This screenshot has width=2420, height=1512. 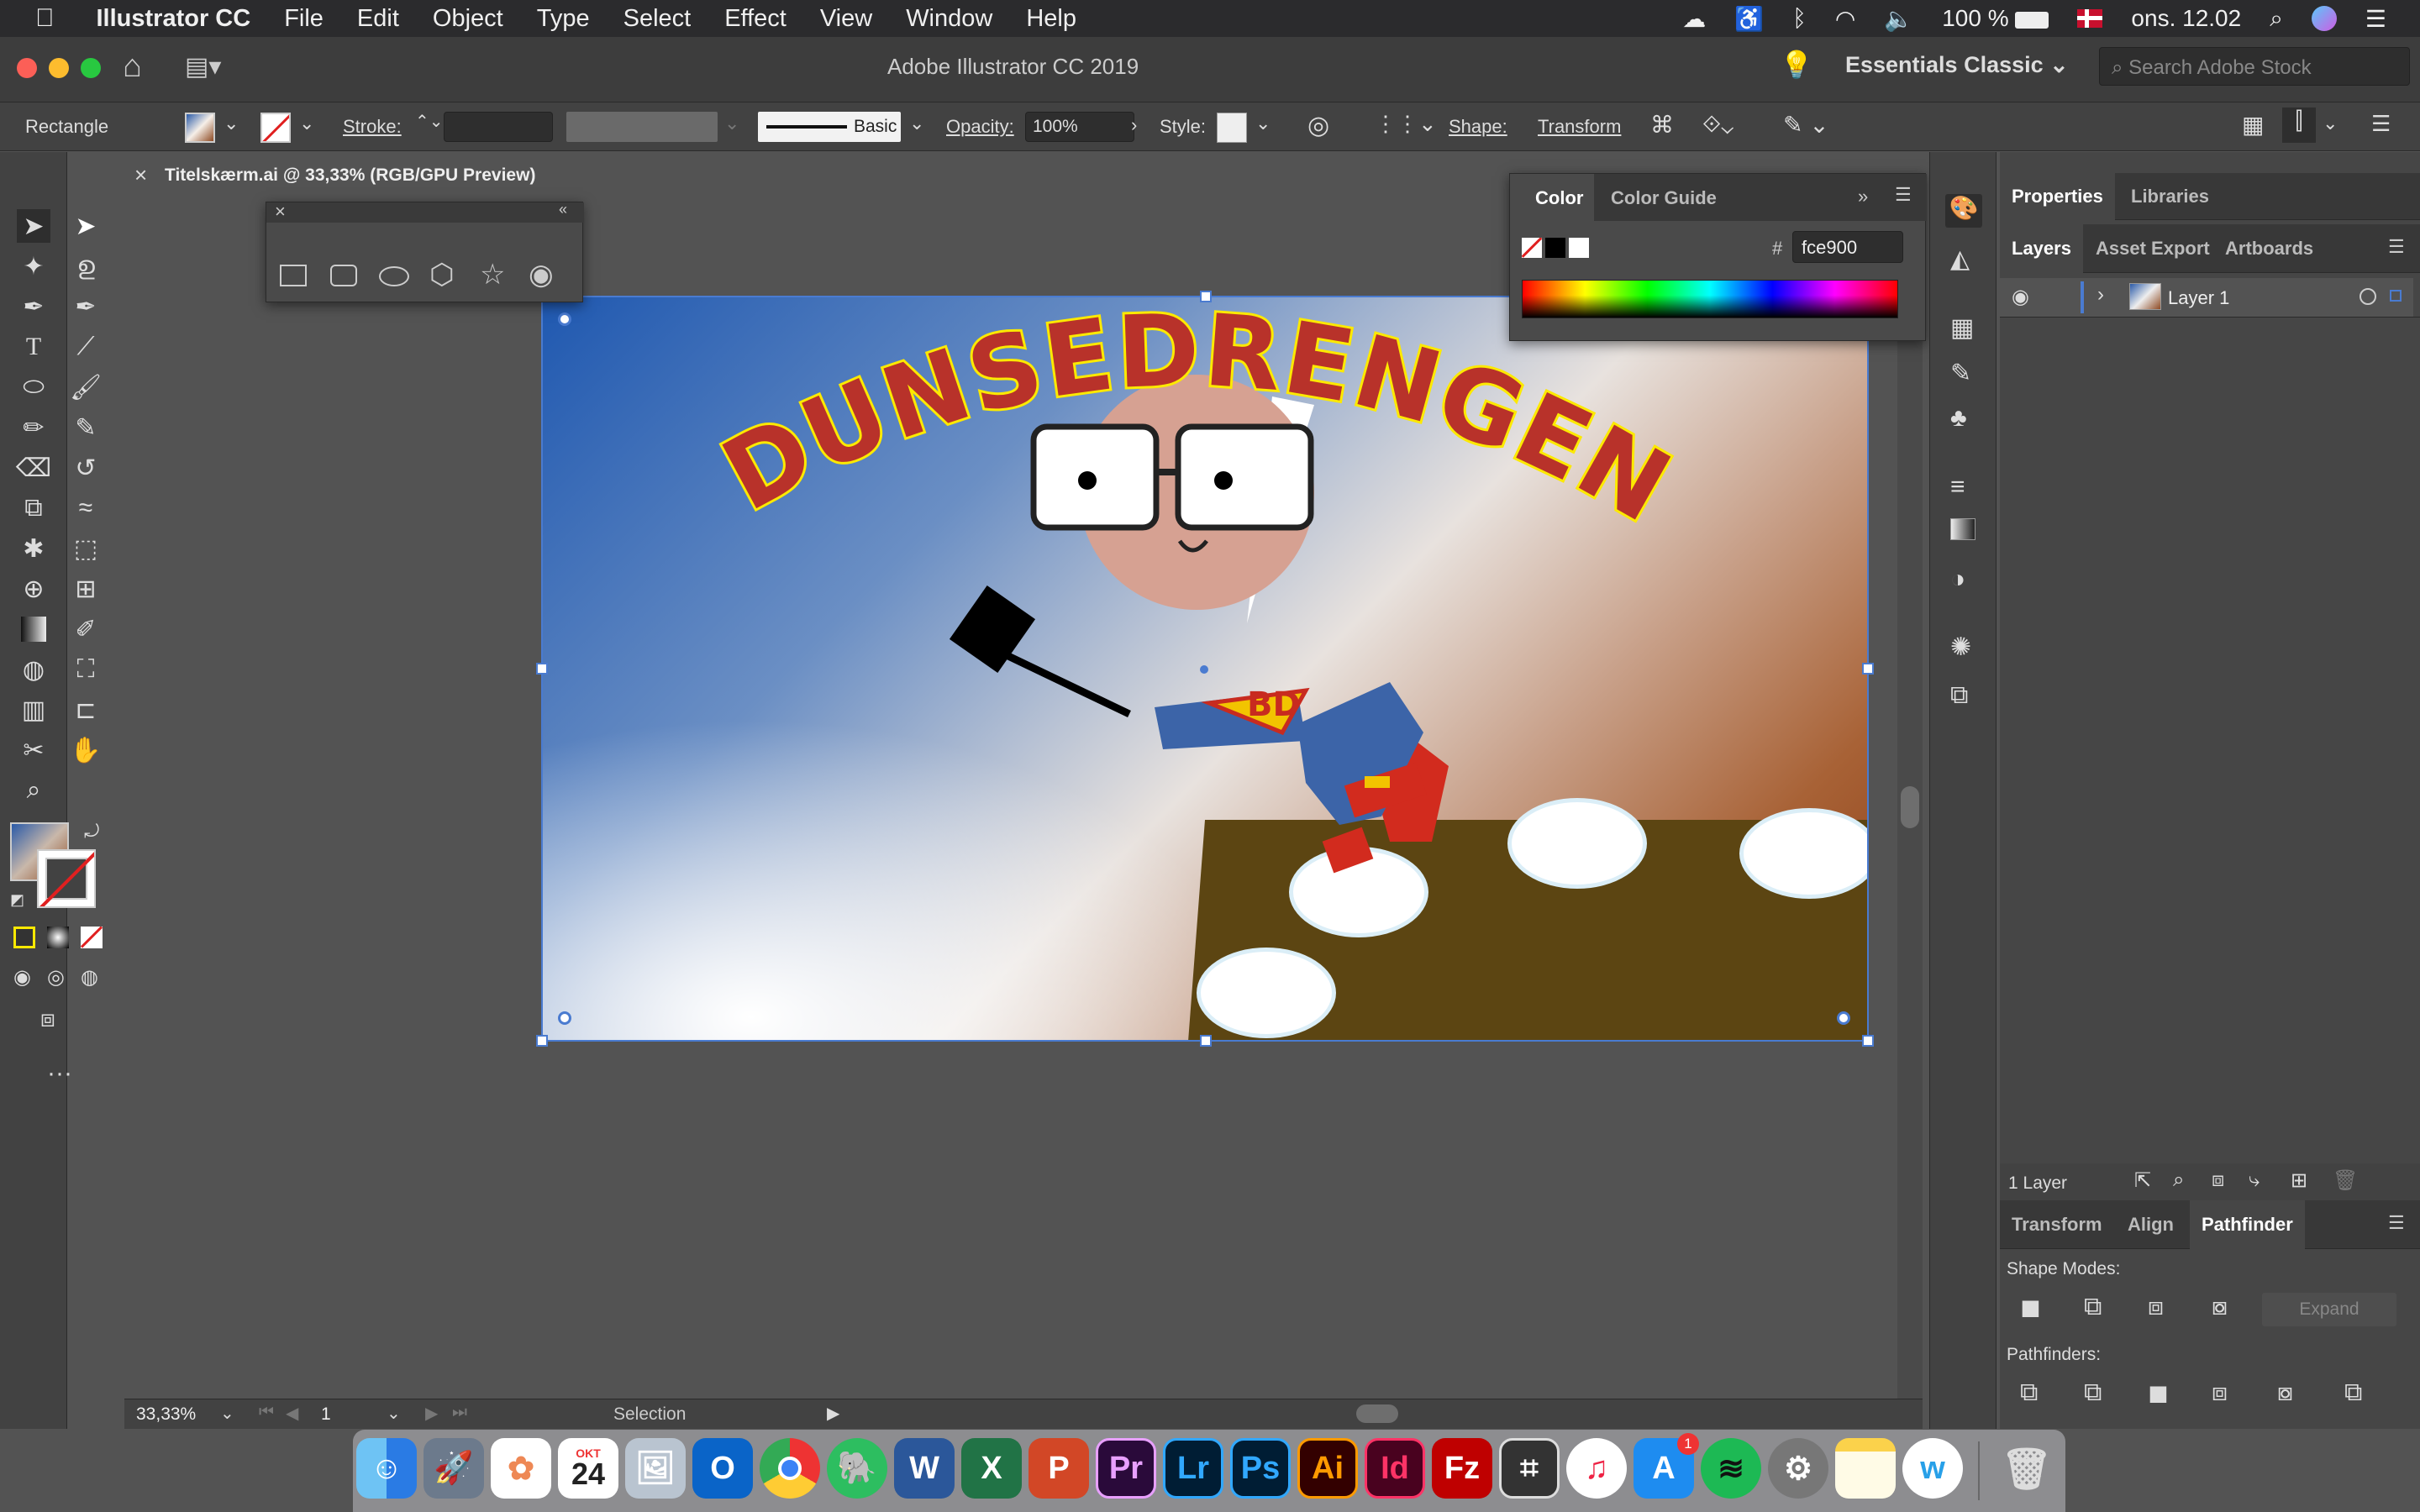 What do you see at coordinates (1932, 1468) in the screenshot?
I see `wunderlist-icon: w` at bounding box center [1932, 1468].